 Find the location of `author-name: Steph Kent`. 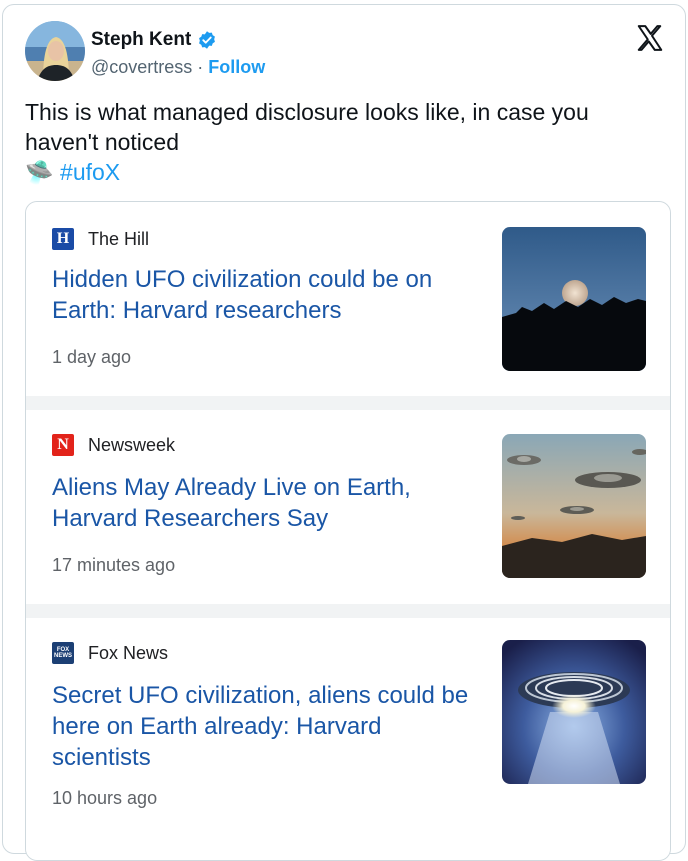

author-name: Steph Kent is located at coordinates (141, 40).